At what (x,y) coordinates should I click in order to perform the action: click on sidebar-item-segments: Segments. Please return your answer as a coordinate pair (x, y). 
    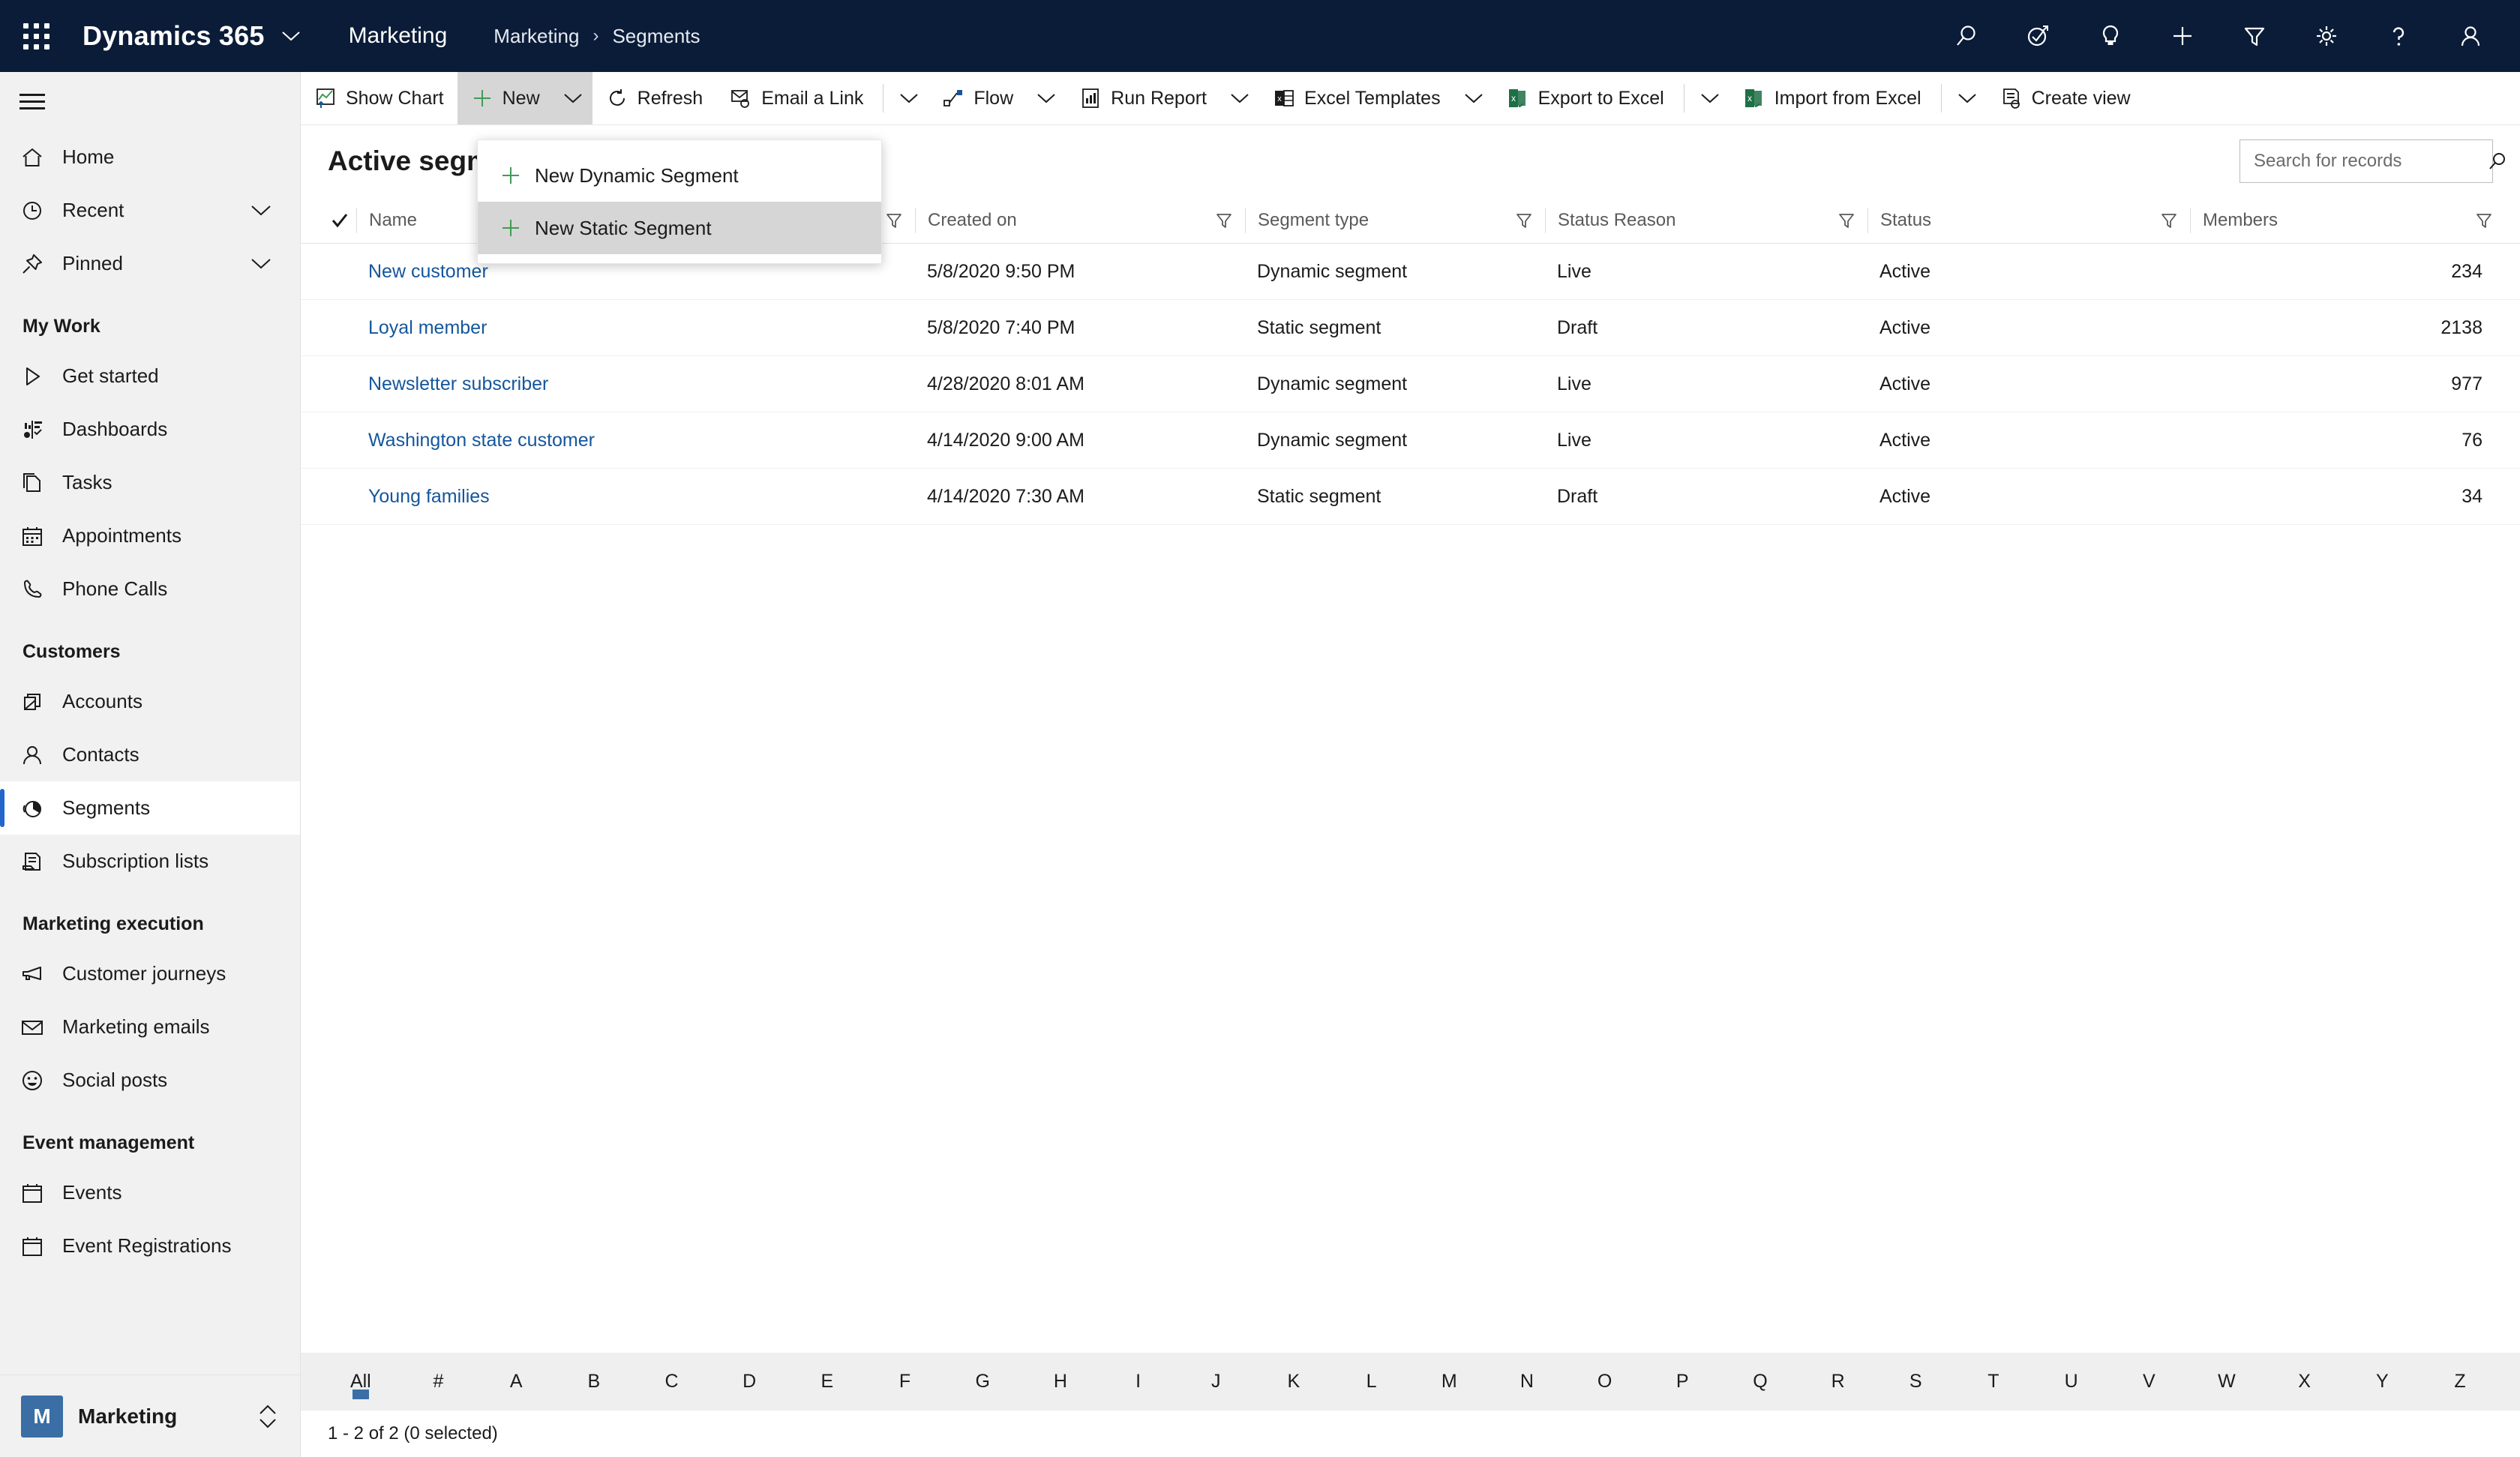
    Looking at the image, I should click on (150, 808).